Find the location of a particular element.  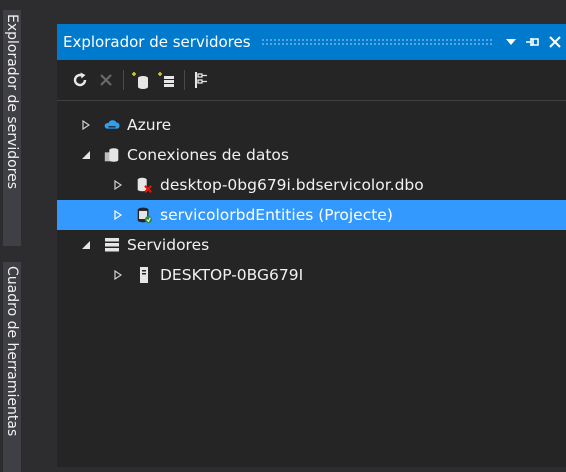

server-icon is located at coordinates (144, 275).